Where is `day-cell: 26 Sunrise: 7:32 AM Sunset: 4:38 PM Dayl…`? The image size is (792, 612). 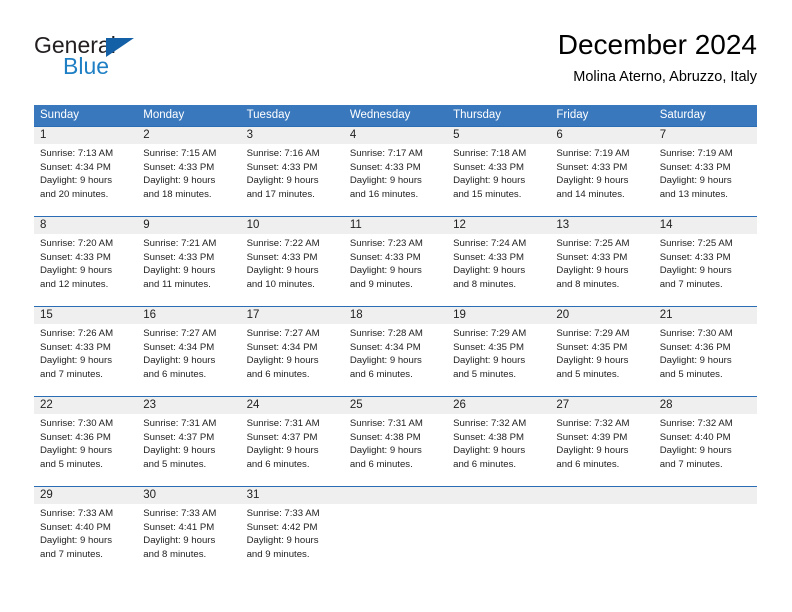 day-cell: 26 Sunrise: 7:32 AM Sunset: 4:38 PM Dayl… is located at coordinates (499, 441).